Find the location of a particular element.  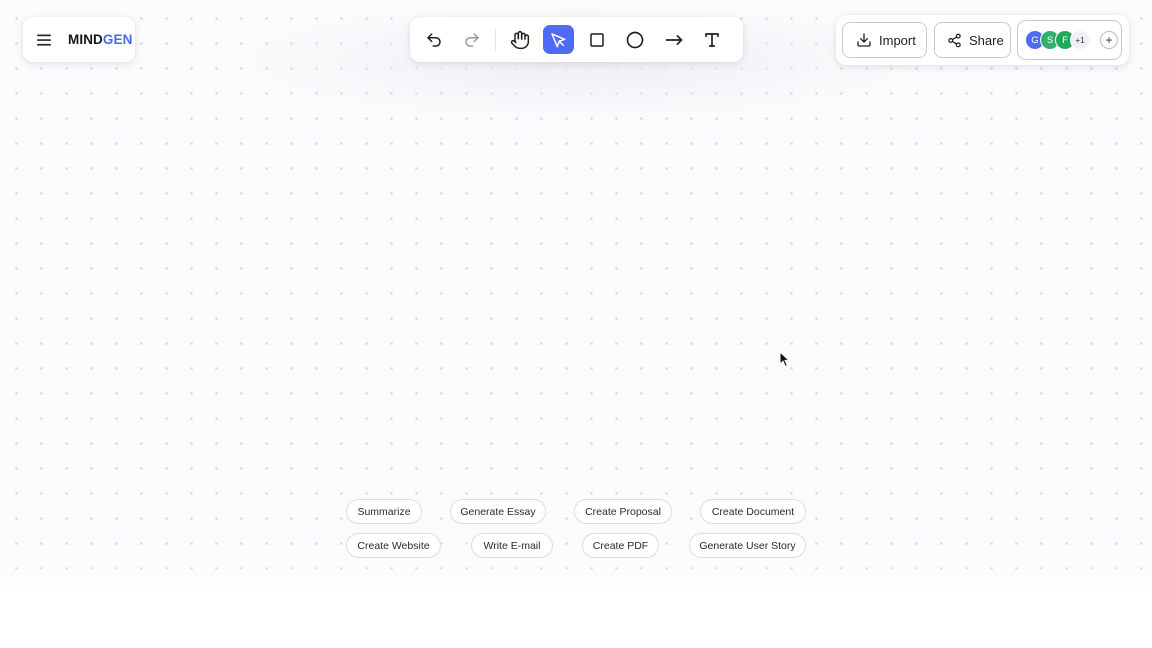

actions-panel: Import Share G S F +1 + is located at coordinates (982, 40).